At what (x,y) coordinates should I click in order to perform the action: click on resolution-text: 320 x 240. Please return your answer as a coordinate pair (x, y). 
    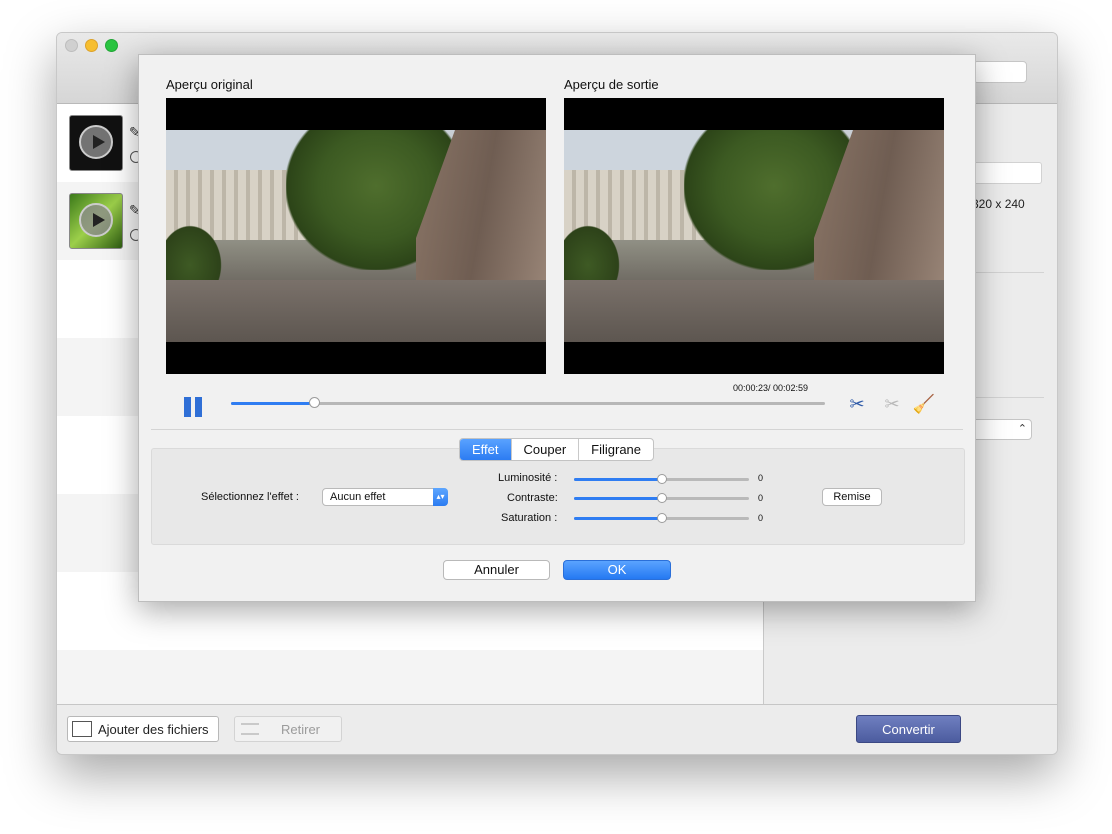
    Looking at the image, I should click on (998, 204).